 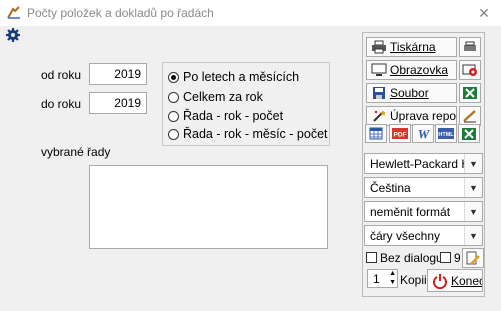 I want to click on option-total-per-year: Celkem za rok, so click(x=215, y=97).